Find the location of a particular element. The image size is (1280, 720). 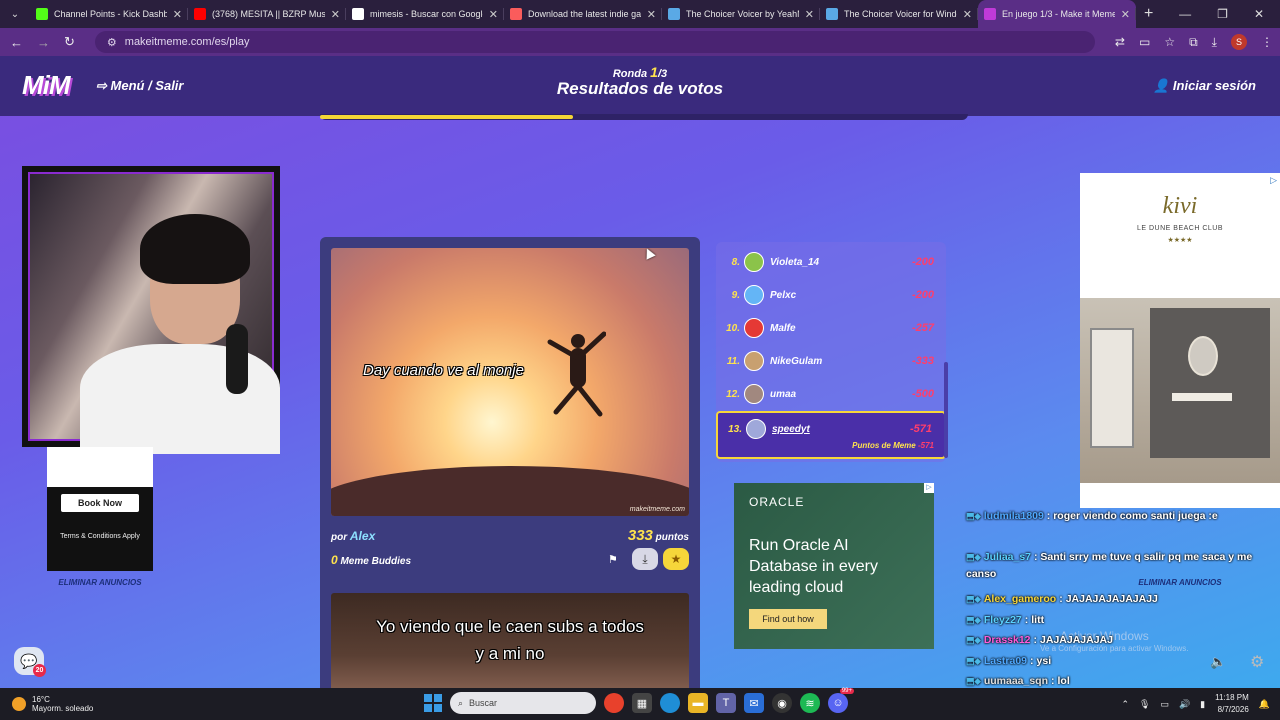

extensions-icon: ⧉ is located at coordinates (1193, 42).